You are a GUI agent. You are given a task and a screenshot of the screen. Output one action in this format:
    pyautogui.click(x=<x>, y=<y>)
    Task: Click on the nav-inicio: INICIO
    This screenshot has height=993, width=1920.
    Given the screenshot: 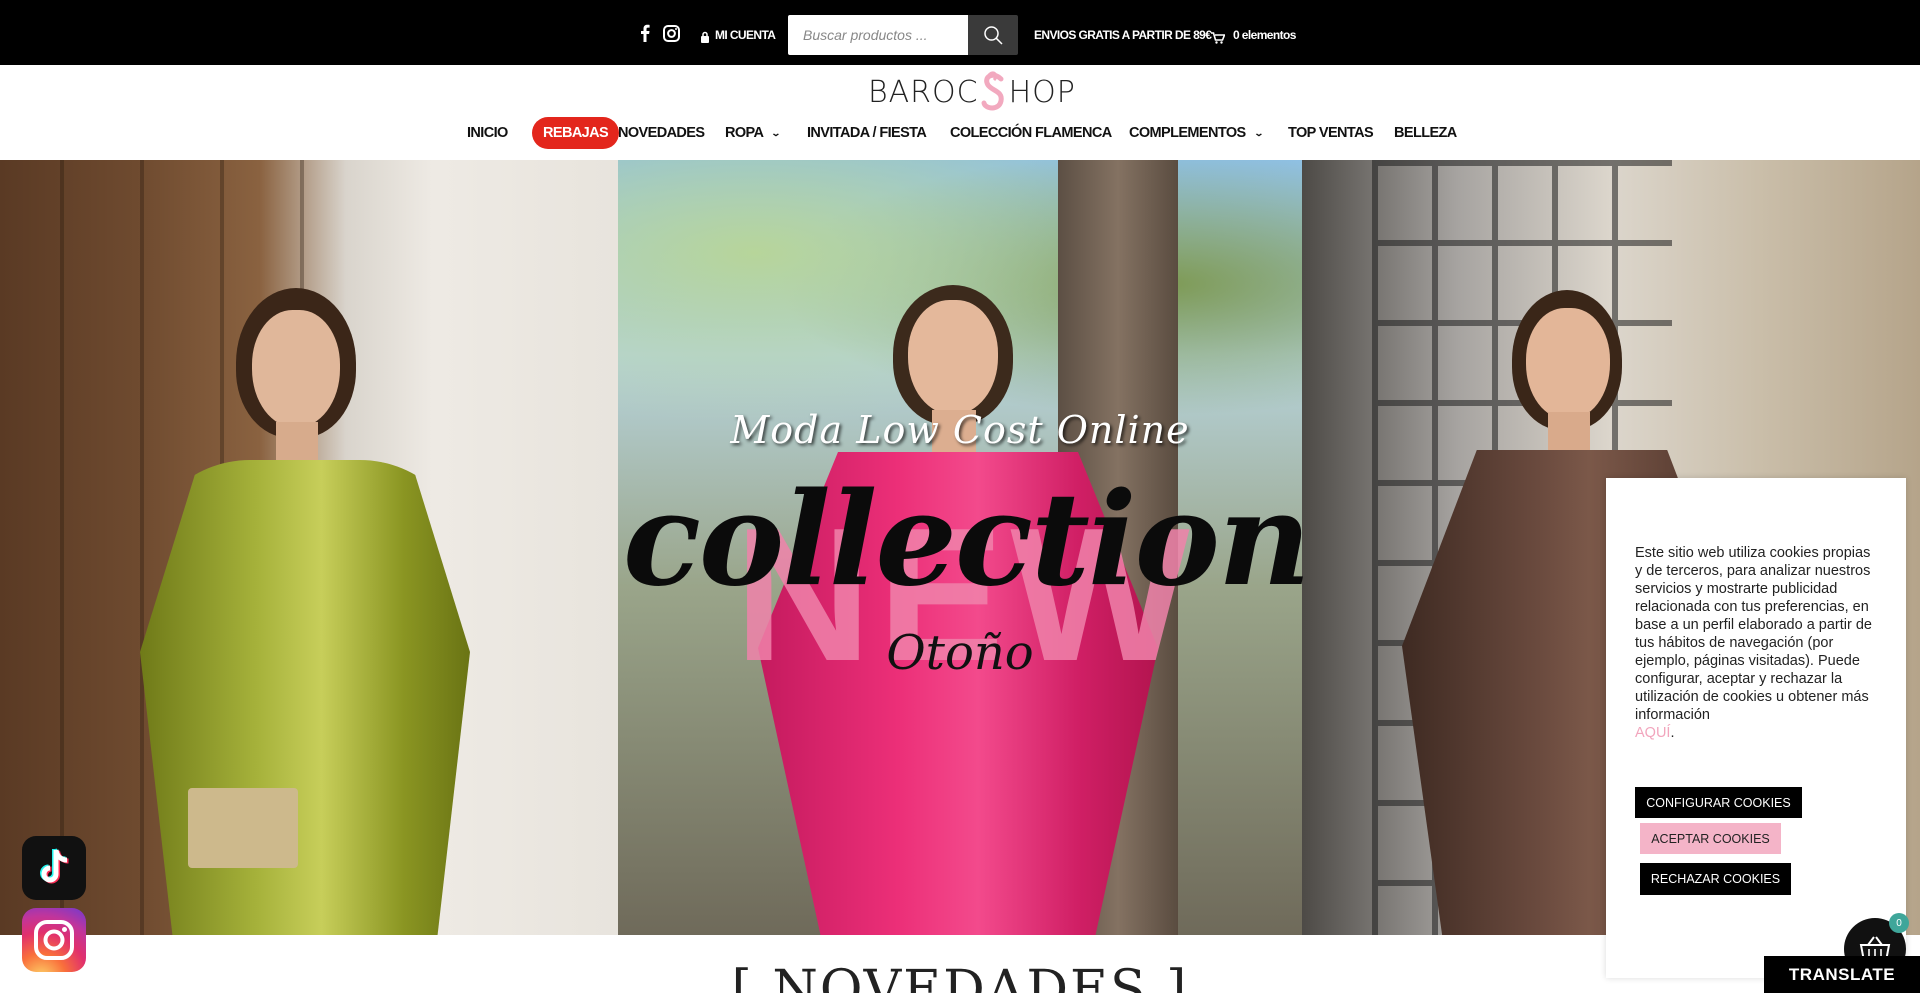 What is the action you would take?
    pyautogui.click(x=487, y=133)
    